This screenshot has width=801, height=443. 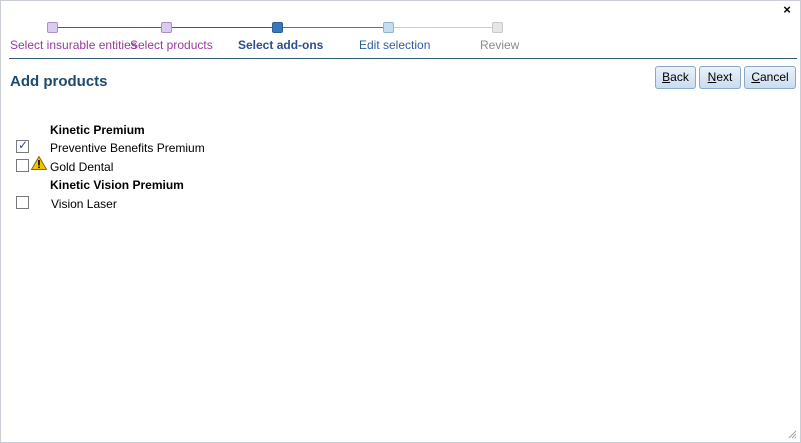 I want to click on next-button-label: ext, so click(x=724, y=77).